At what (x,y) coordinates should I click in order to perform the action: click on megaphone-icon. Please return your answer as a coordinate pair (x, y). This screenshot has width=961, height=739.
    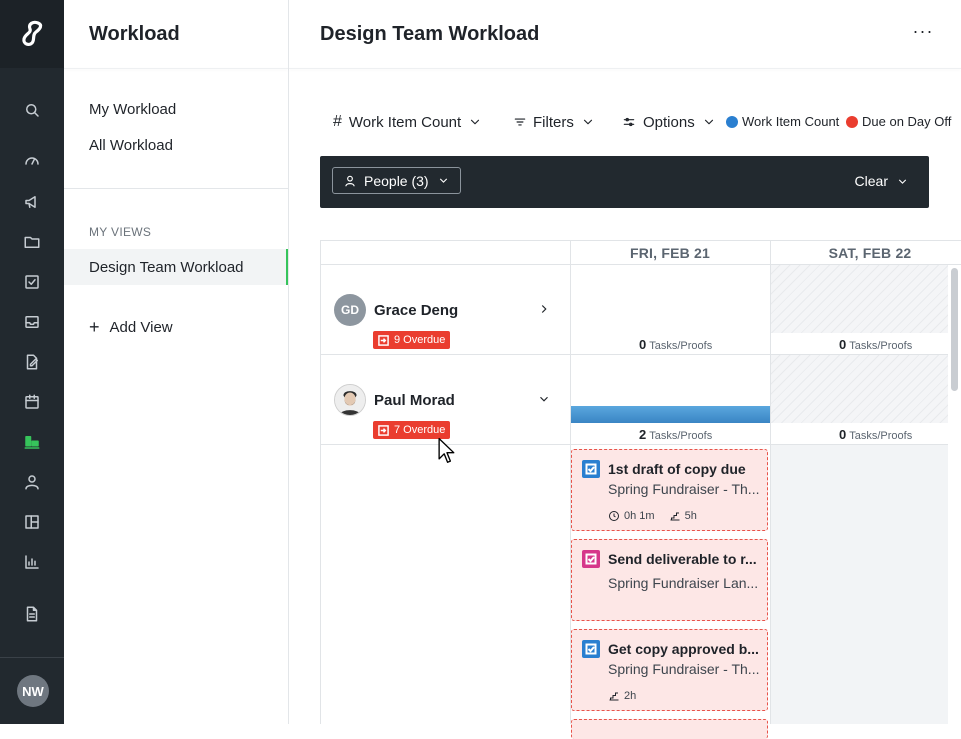
    Looking at the image, I should click on (32, 202).